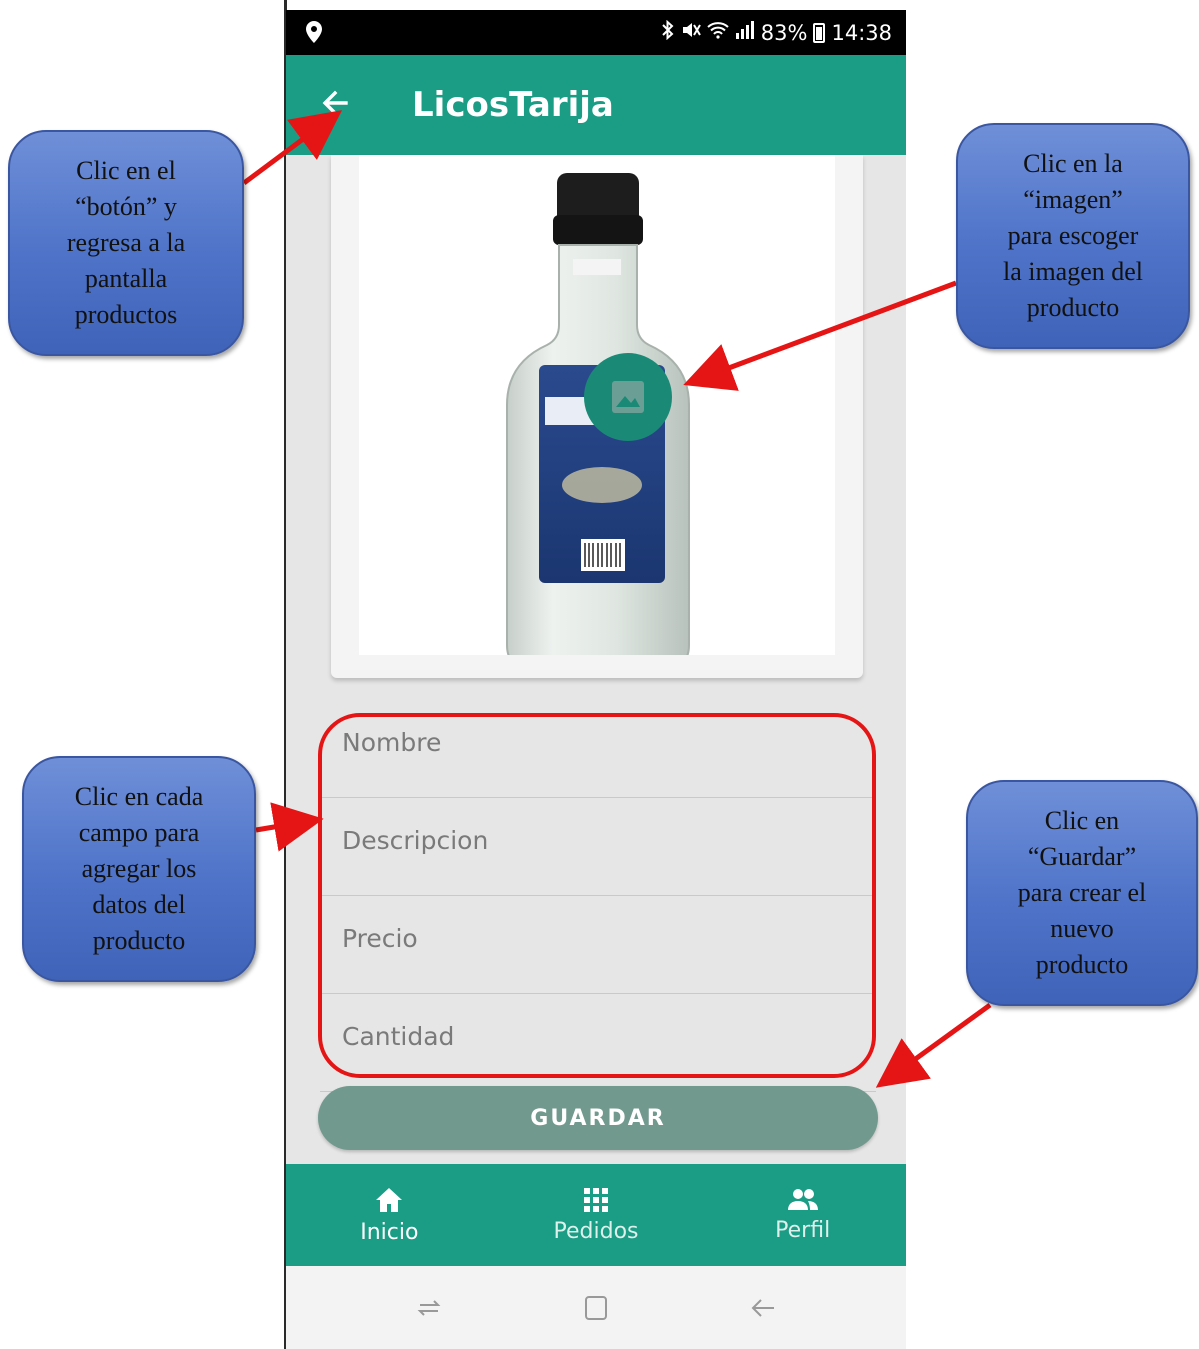 Image resolution: width=1199 pixels, height=1349 pixels. I want to click on people-icon, so click(802, 1199).